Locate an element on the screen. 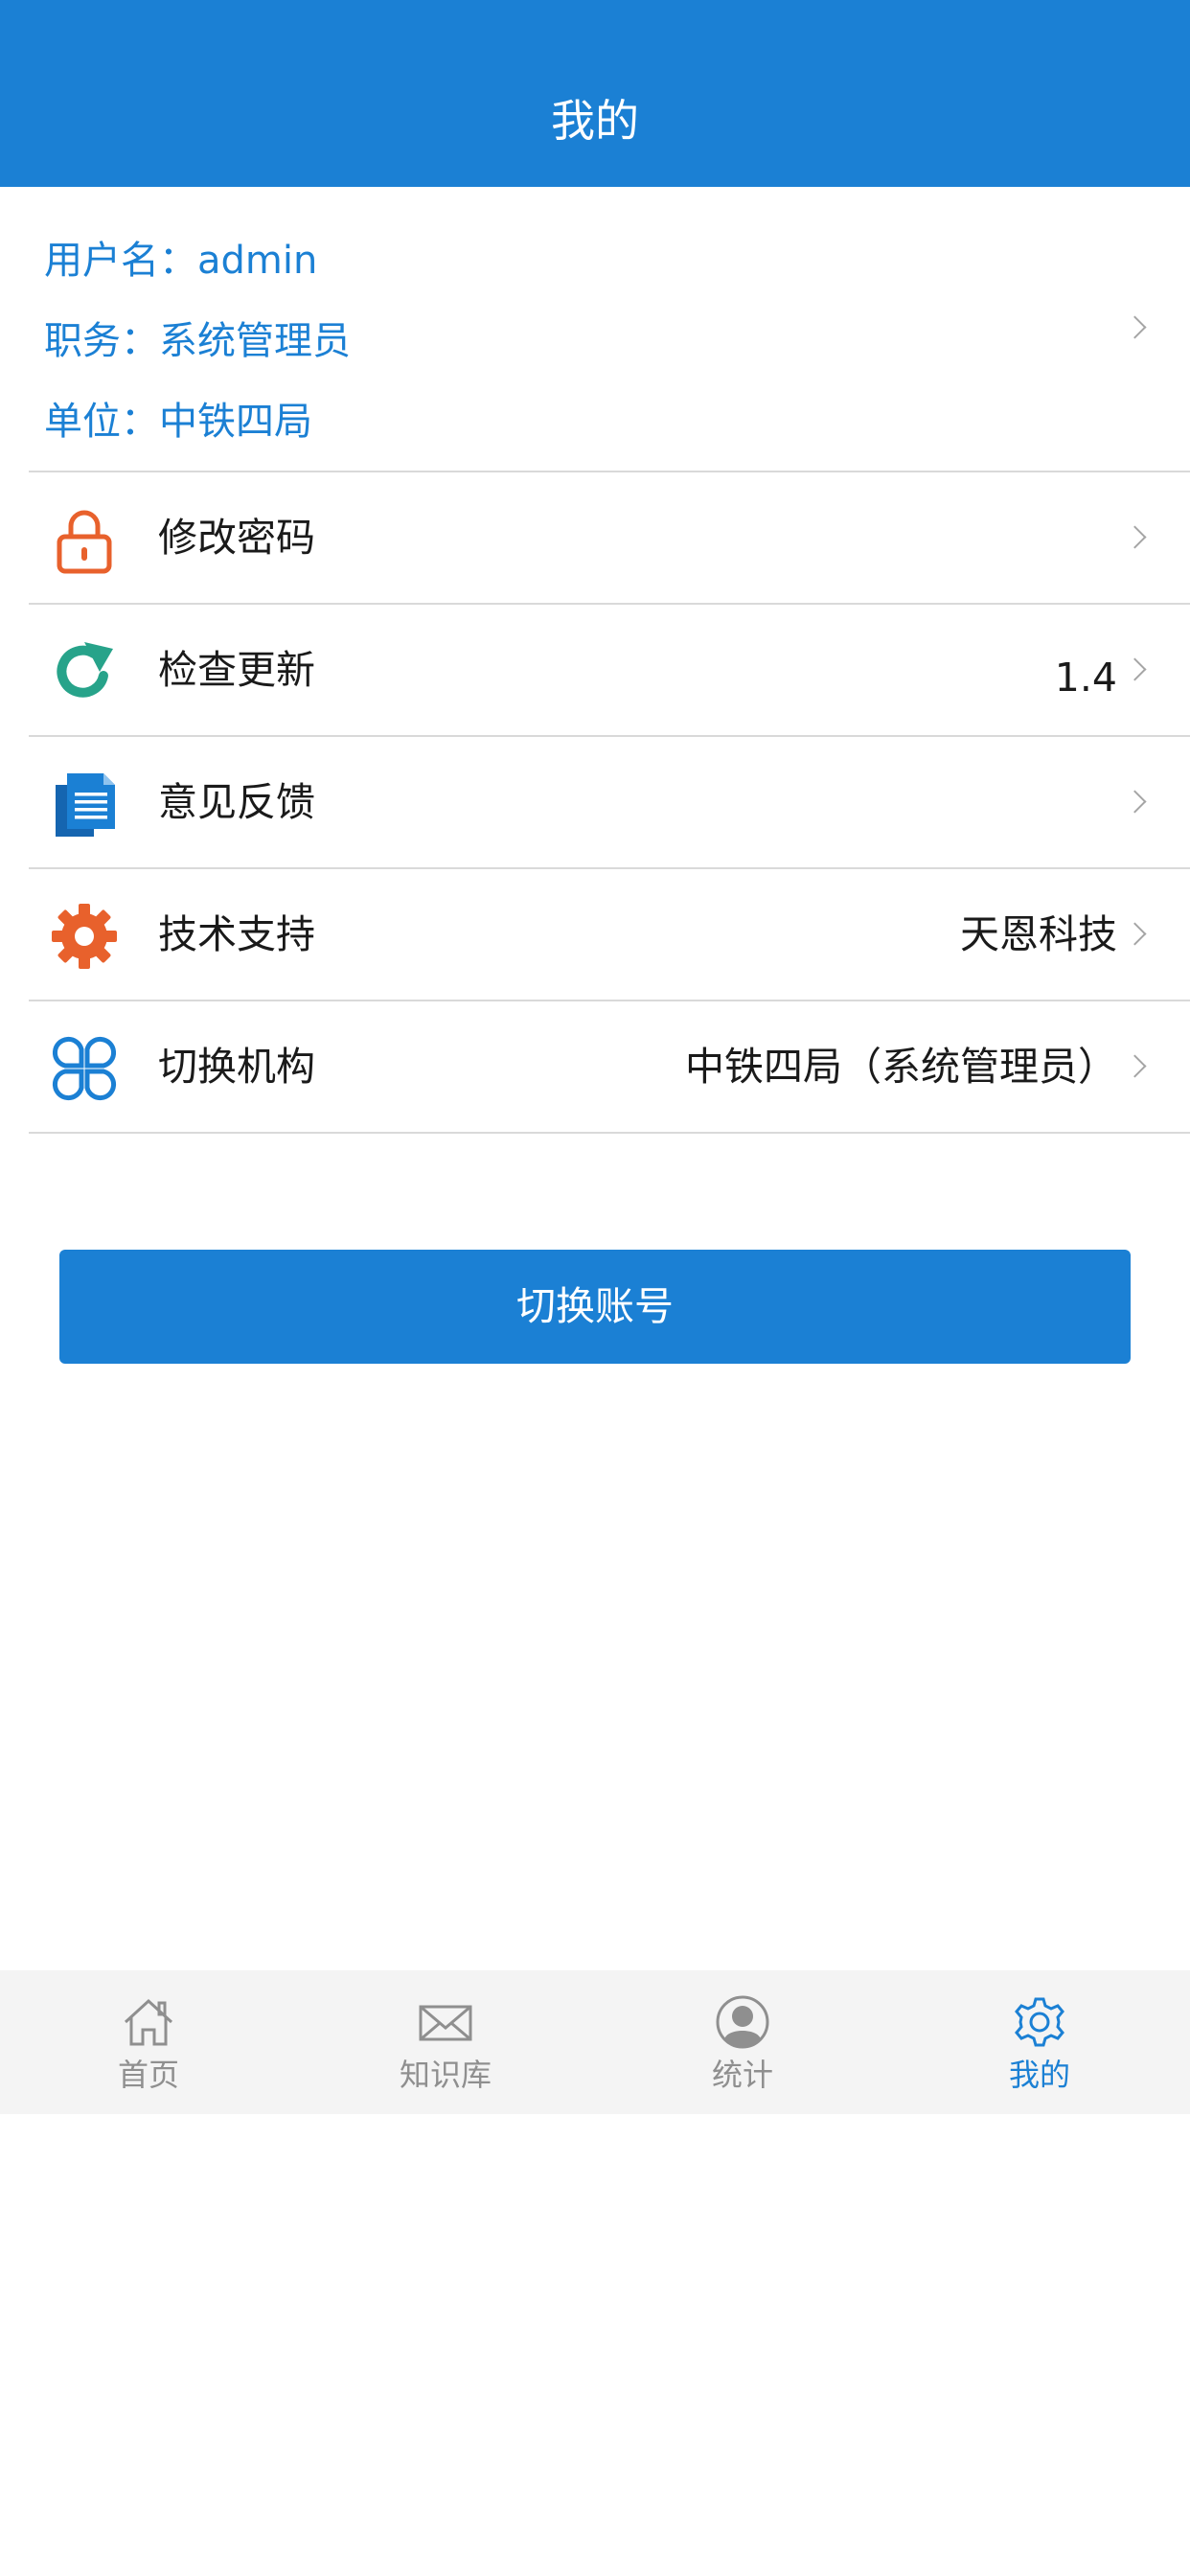 Image resolution: width=1190 pixels, height=2576 pixels. menu-item-switch-org: 切换机构 中铁四局（系统管理员） is located at coordinates (595, 1066).